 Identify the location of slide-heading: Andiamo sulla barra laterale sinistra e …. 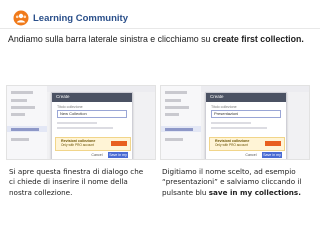
(161, 39).